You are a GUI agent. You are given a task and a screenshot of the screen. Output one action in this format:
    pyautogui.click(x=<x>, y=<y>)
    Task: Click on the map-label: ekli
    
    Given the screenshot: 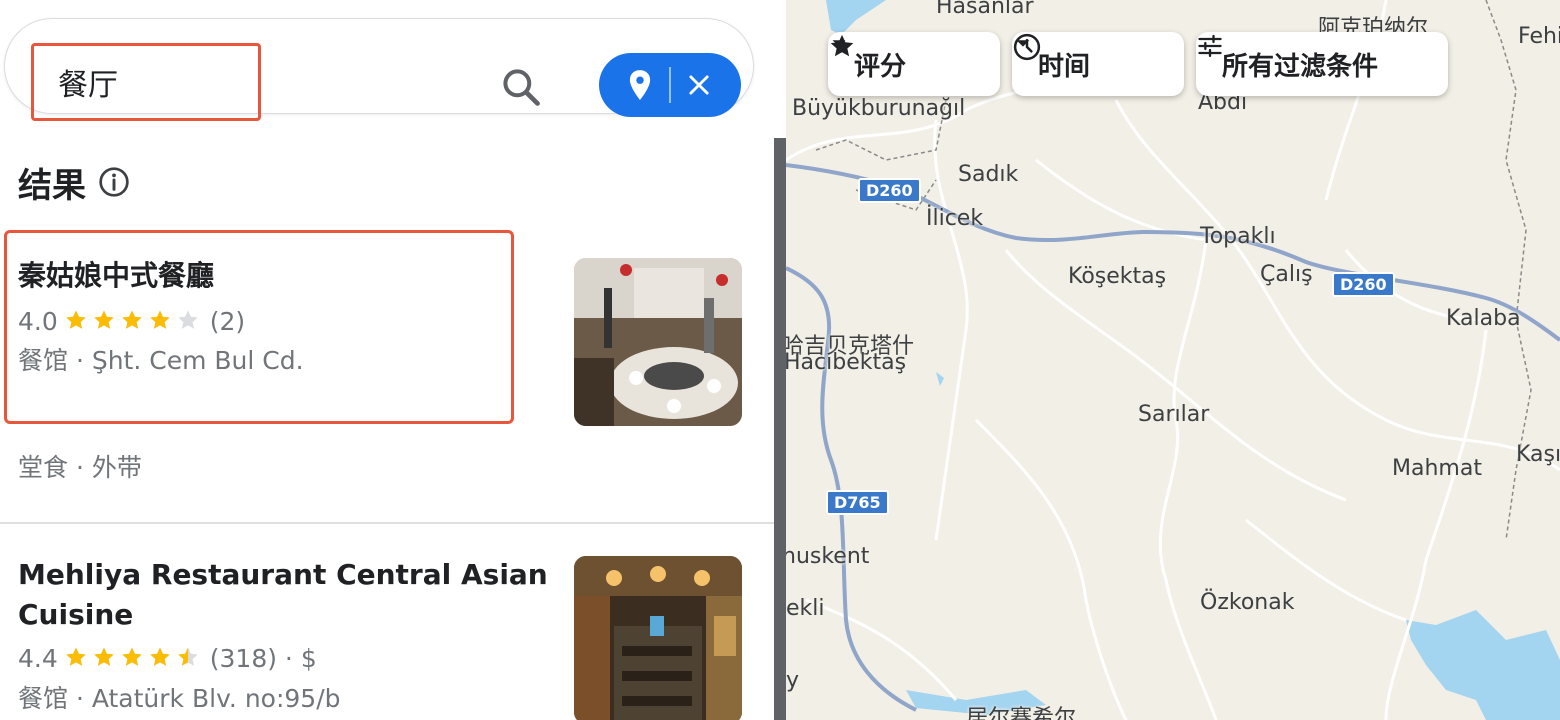 What is the action you would take?
    pyautogui.click(x=805, y=608)
    